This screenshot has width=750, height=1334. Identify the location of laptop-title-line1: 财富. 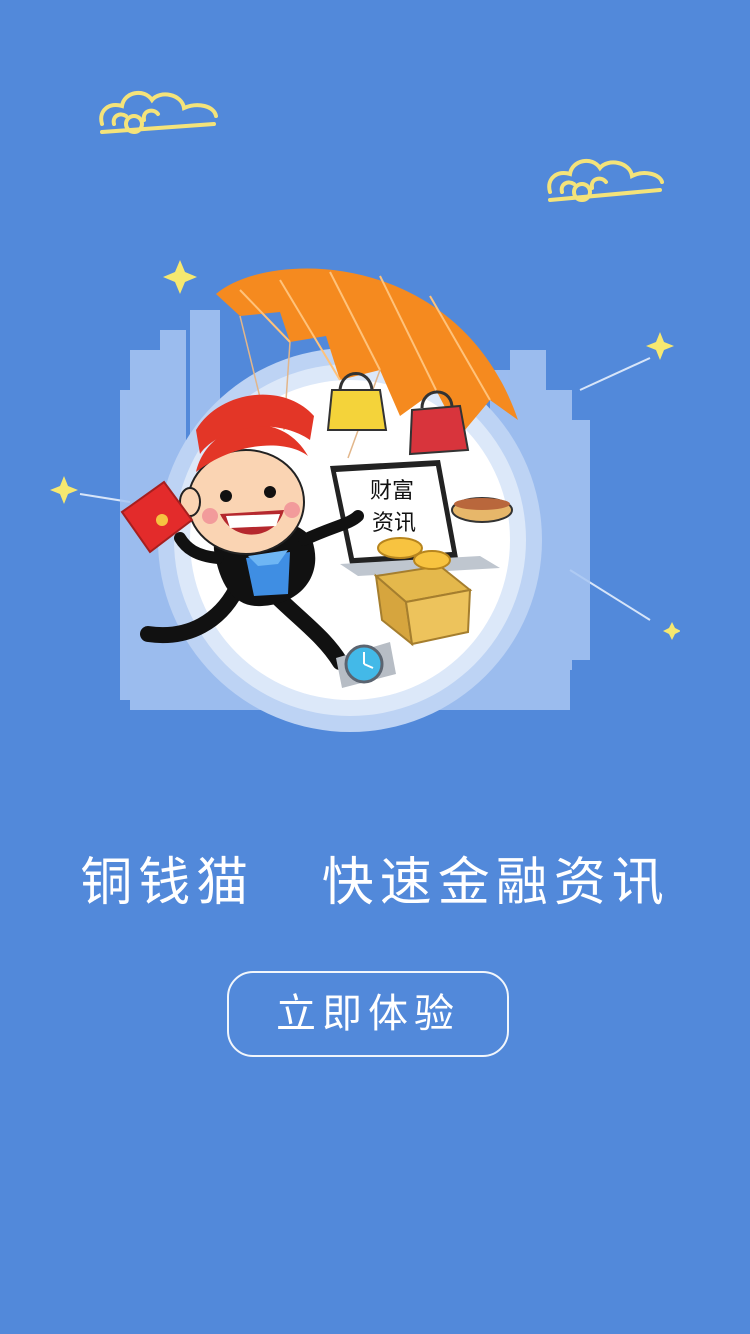
(392, 491).